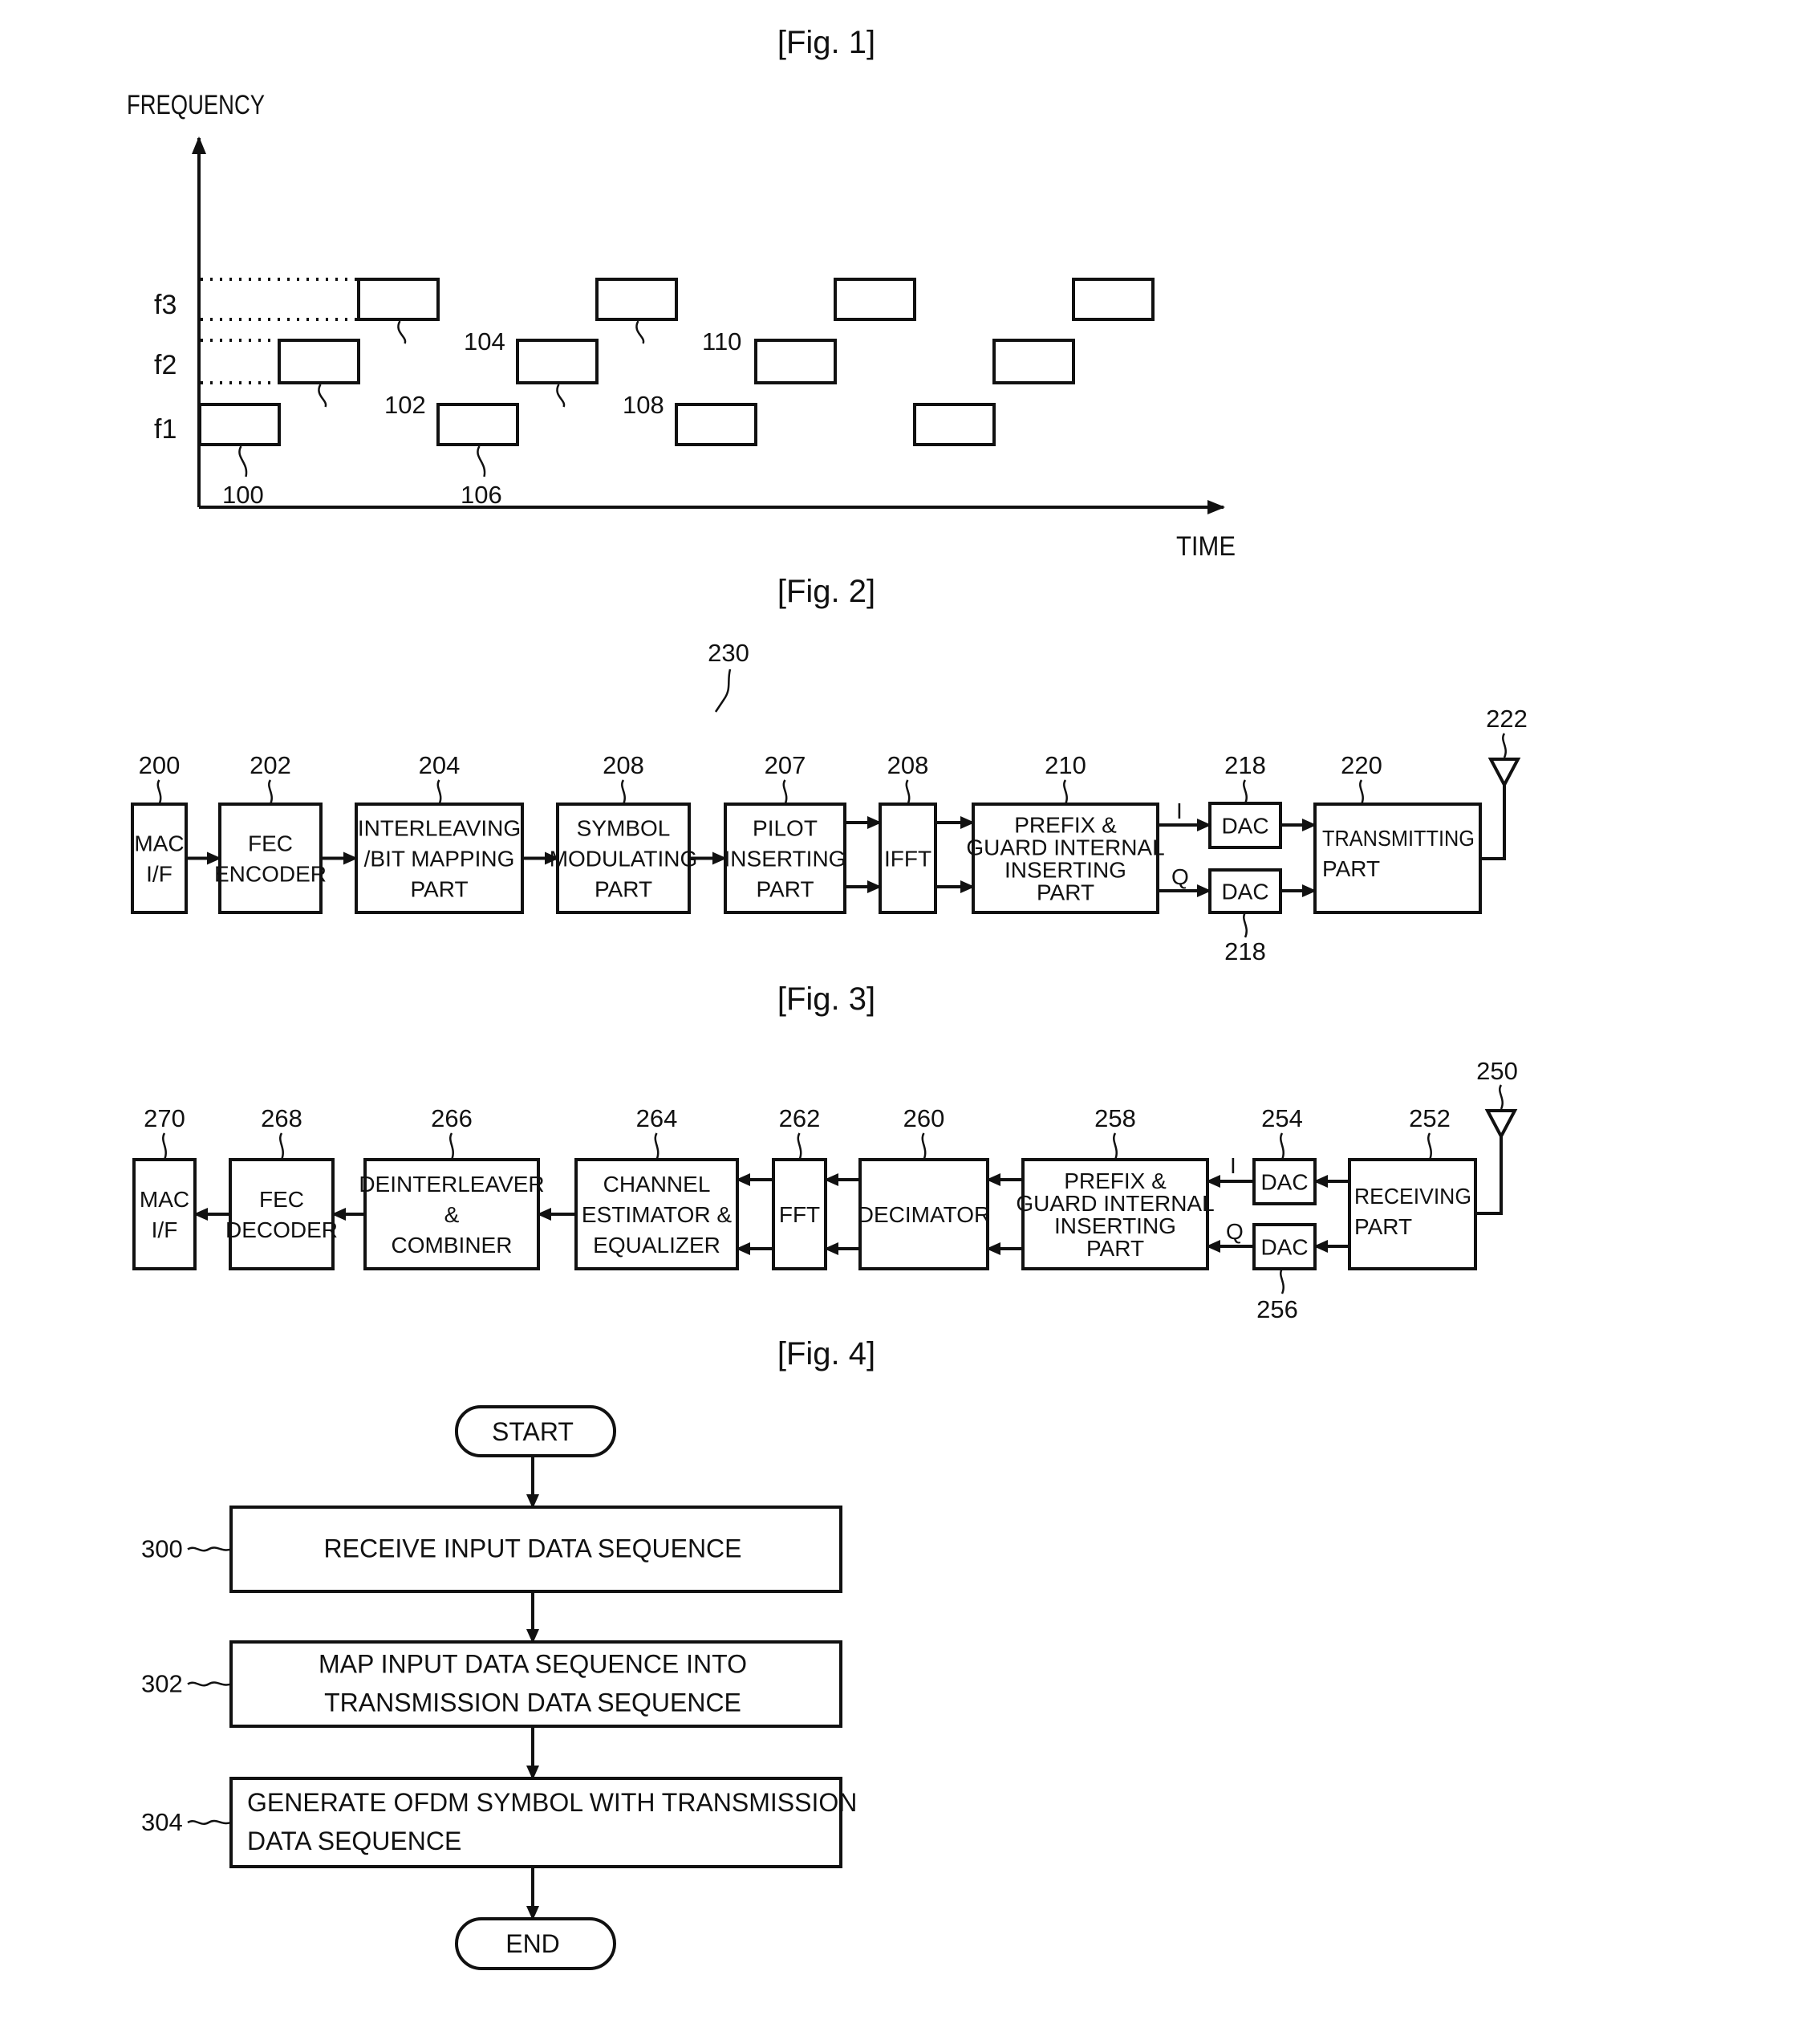 Image resolution: width=1806 pixels, height=2044 pixels. Describe the element at coordinates (676, 393) in the screenshot. I see `hop-boxes: 100 102 104 106 108 110` at that location.